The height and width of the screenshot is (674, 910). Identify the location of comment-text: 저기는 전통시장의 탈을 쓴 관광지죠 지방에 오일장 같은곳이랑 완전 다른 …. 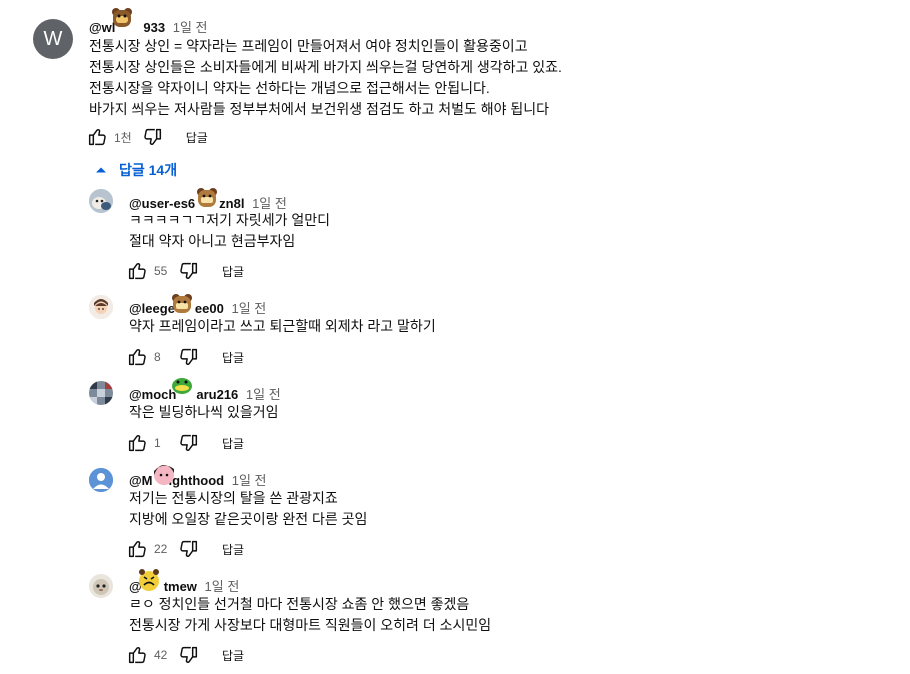
(248, 509).